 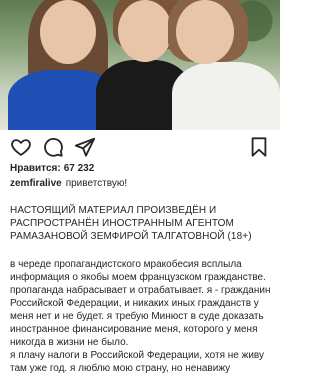 What do you see at coordinates (53, 147) in the screenshot?
I see `comment-icon` at bounding box center [53, 147].